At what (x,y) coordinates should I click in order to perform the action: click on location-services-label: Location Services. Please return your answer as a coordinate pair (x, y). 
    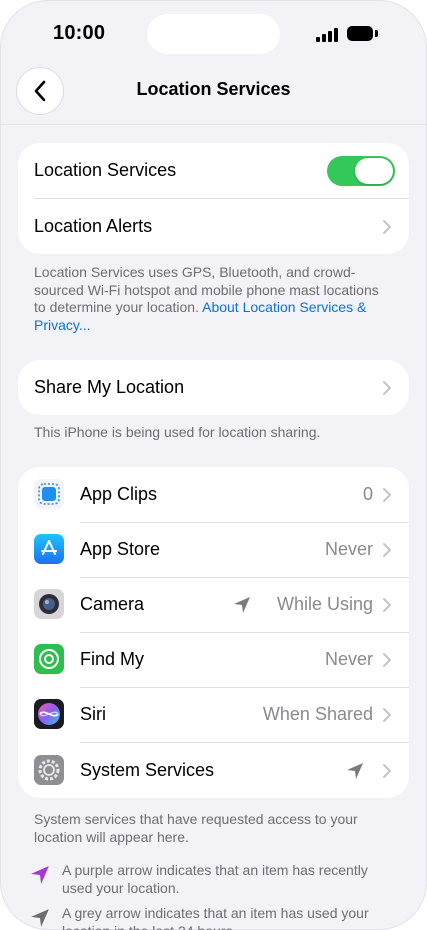
    Looking at the image, I should click on (105, 170).